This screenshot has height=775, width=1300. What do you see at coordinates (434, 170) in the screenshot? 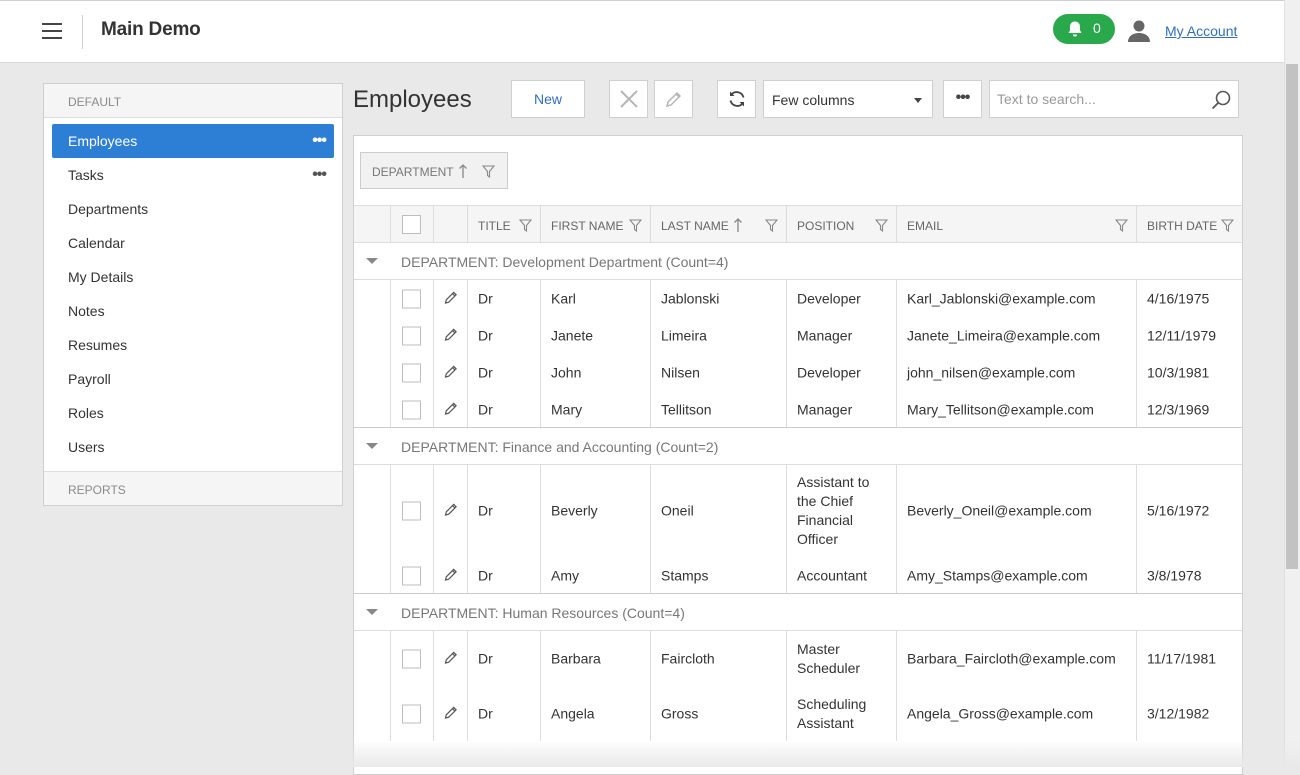
I see `group-chip-department: DEPARTMENT` at bounding box center [434, 170].